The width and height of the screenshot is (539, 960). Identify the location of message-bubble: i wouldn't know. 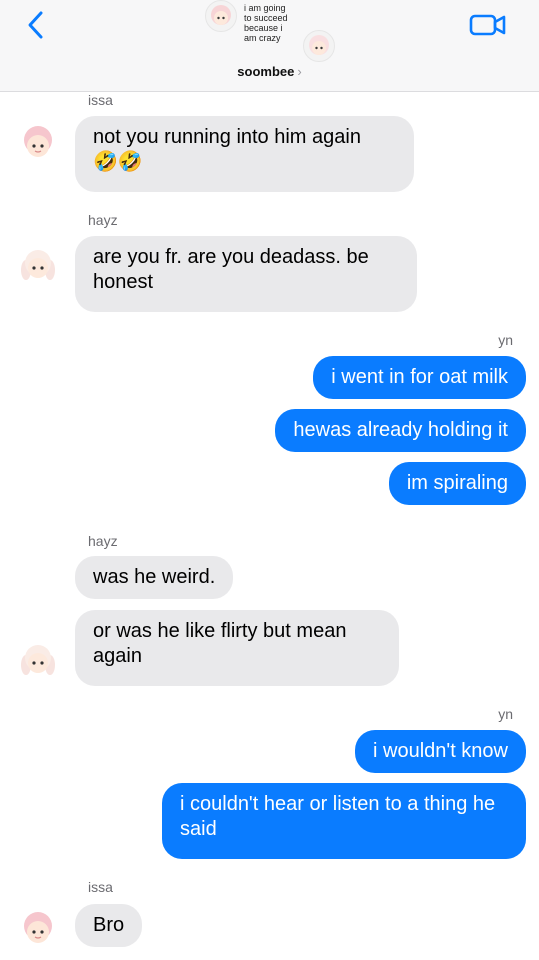
(440, 751).